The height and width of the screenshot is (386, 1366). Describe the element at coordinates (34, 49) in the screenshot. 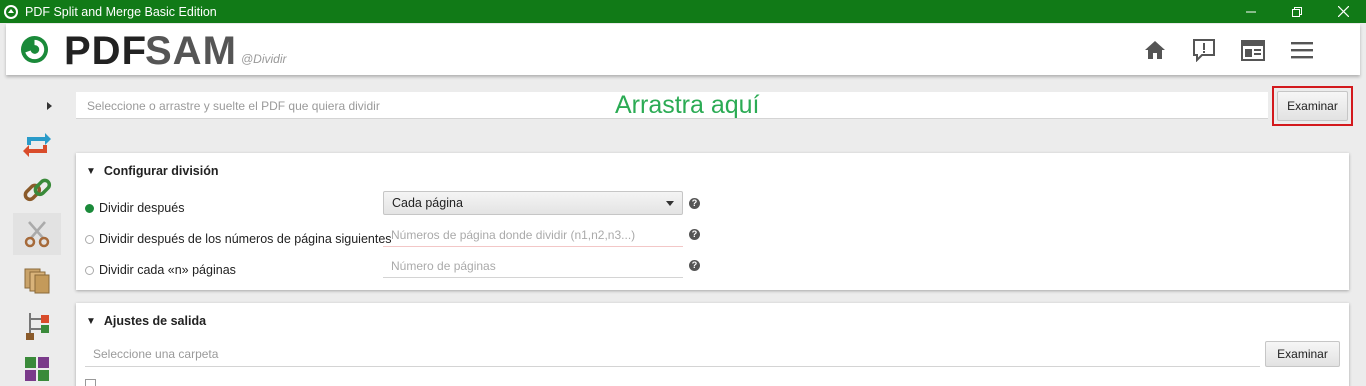

I see `pdfsam-logo-icon` at that location.